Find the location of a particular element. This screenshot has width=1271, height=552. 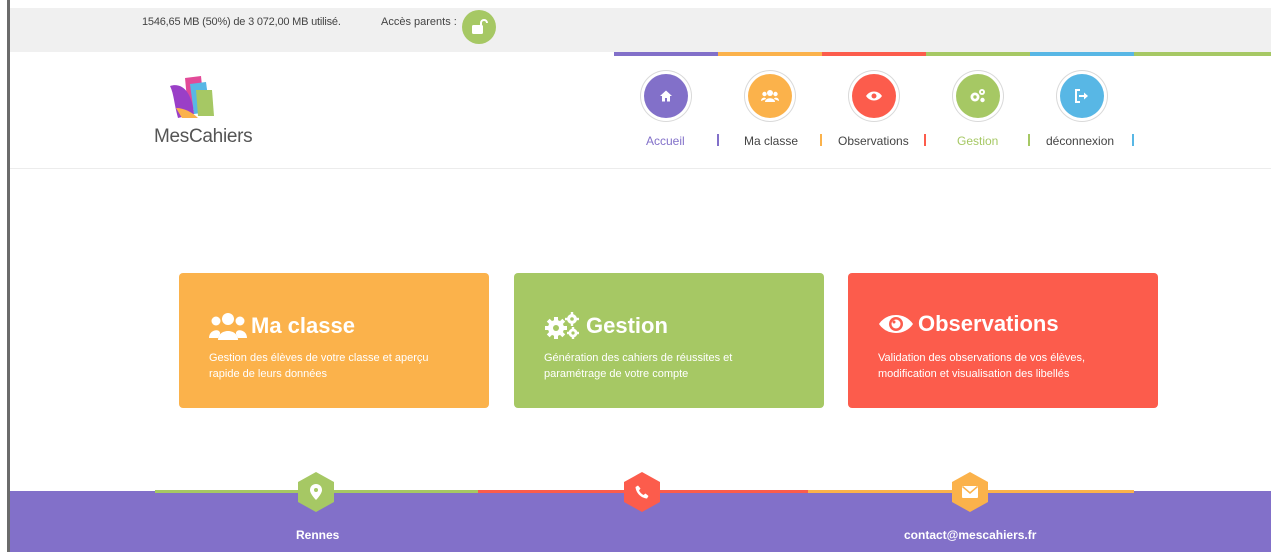

nav-accueil-label: Accueil is located at coordinates (665, 141).